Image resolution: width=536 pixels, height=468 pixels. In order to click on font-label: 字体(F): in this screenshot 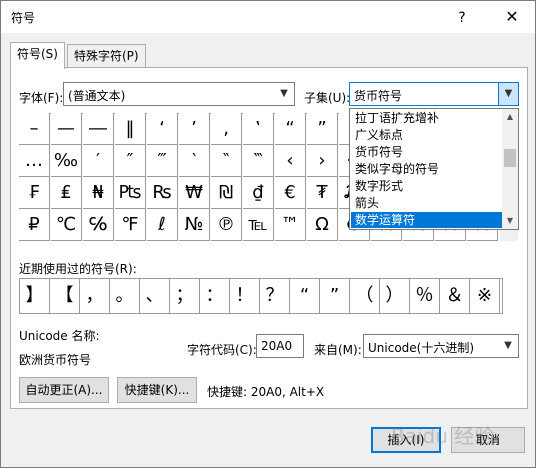, I will do `click(41, 98)`.